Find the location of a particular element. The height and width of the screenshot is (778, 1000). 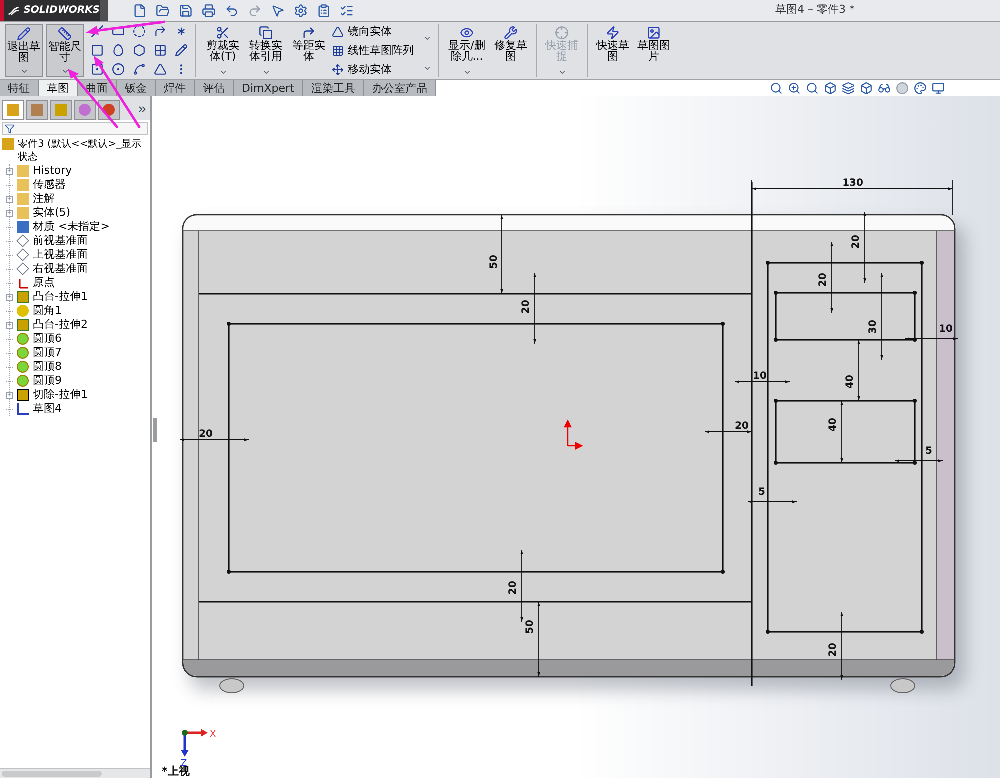

open-folder-icon is located at coordinates (163, 11).